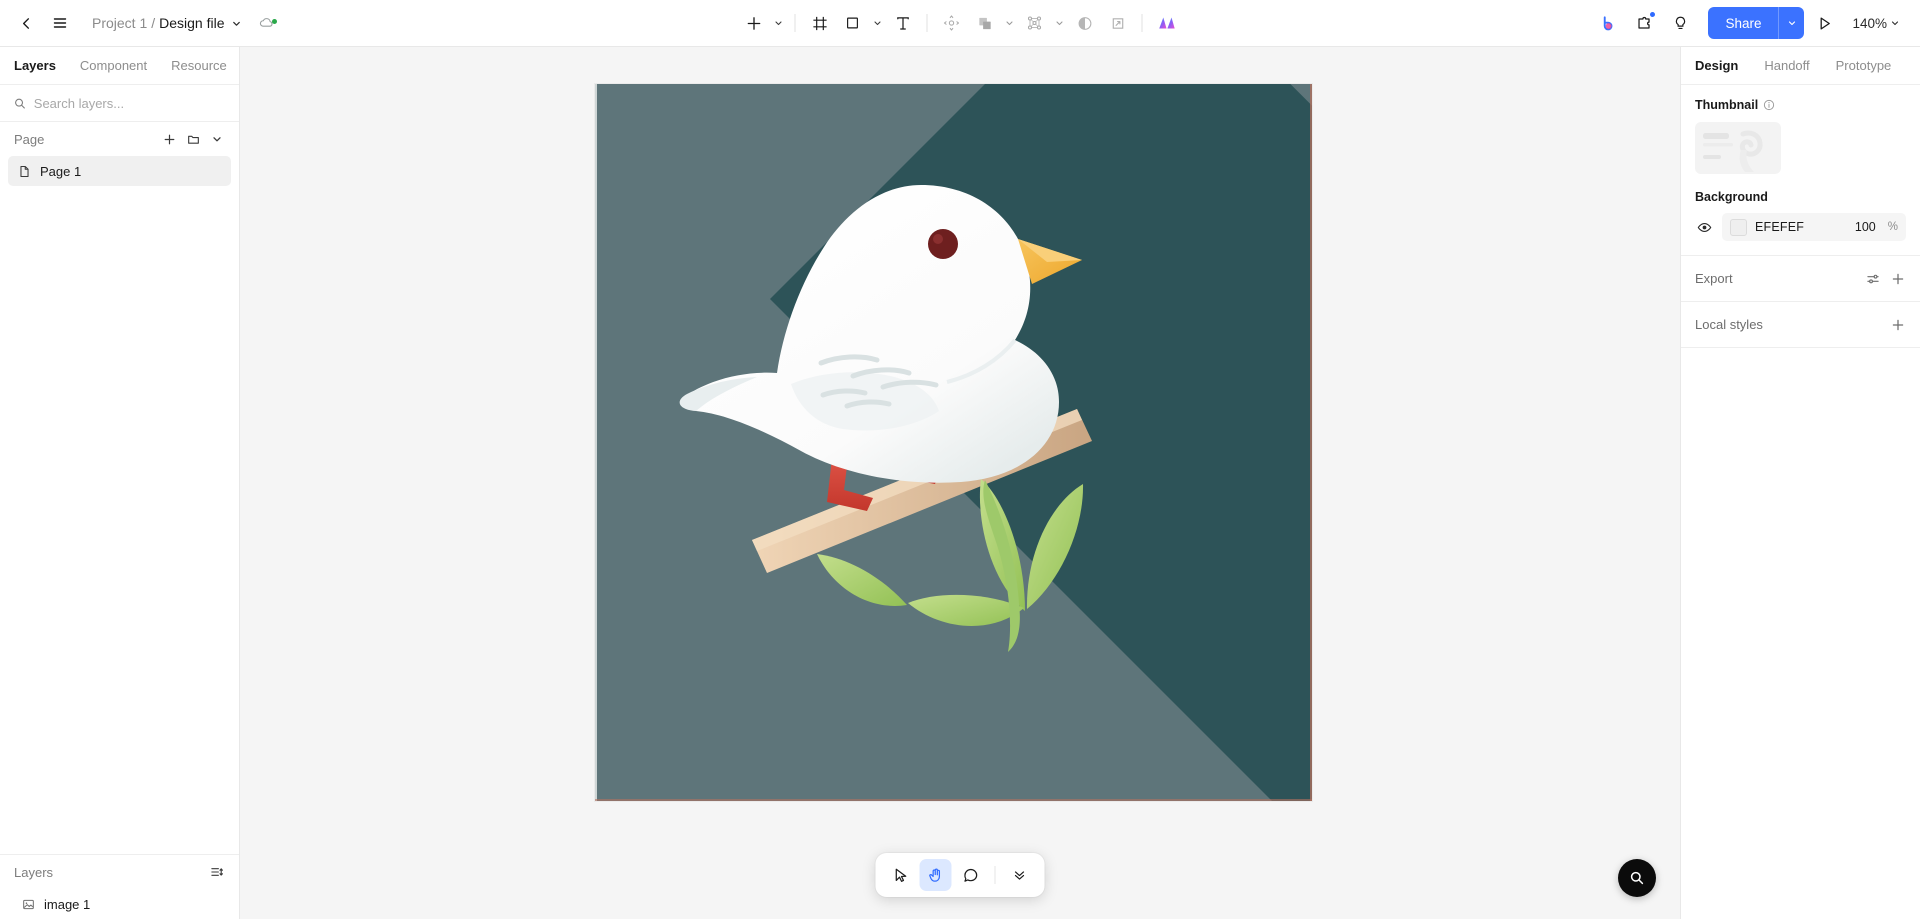 This screenshot has height=919, width=1920. Describe the element at coordinates (1680, 23) in the screenshot. I see `lightbulb-icon` at that location.